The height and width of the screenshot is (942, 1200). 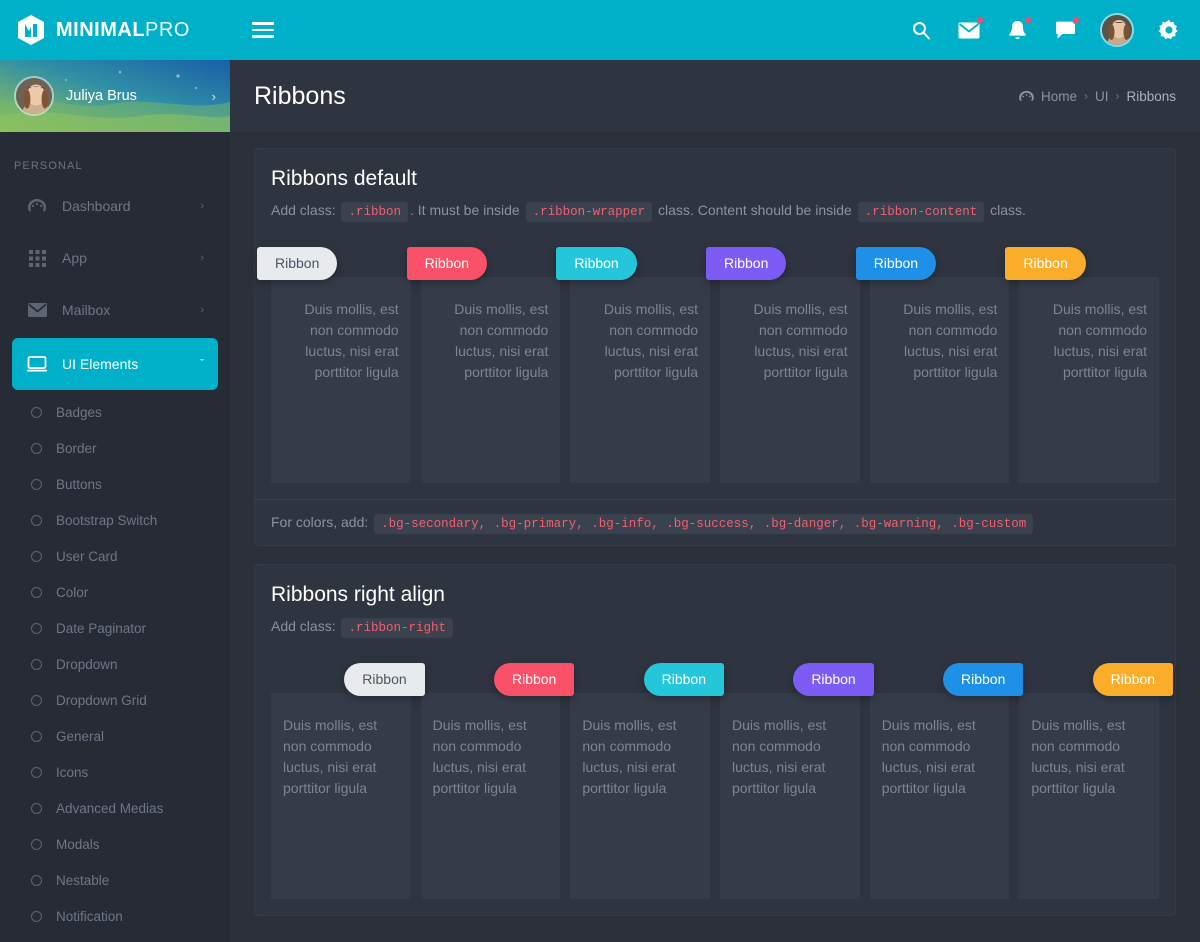 What do you see at coordinates (1018, 29) in the screenshot?
I see `bell-icon` at bounding box center [1018, 29].